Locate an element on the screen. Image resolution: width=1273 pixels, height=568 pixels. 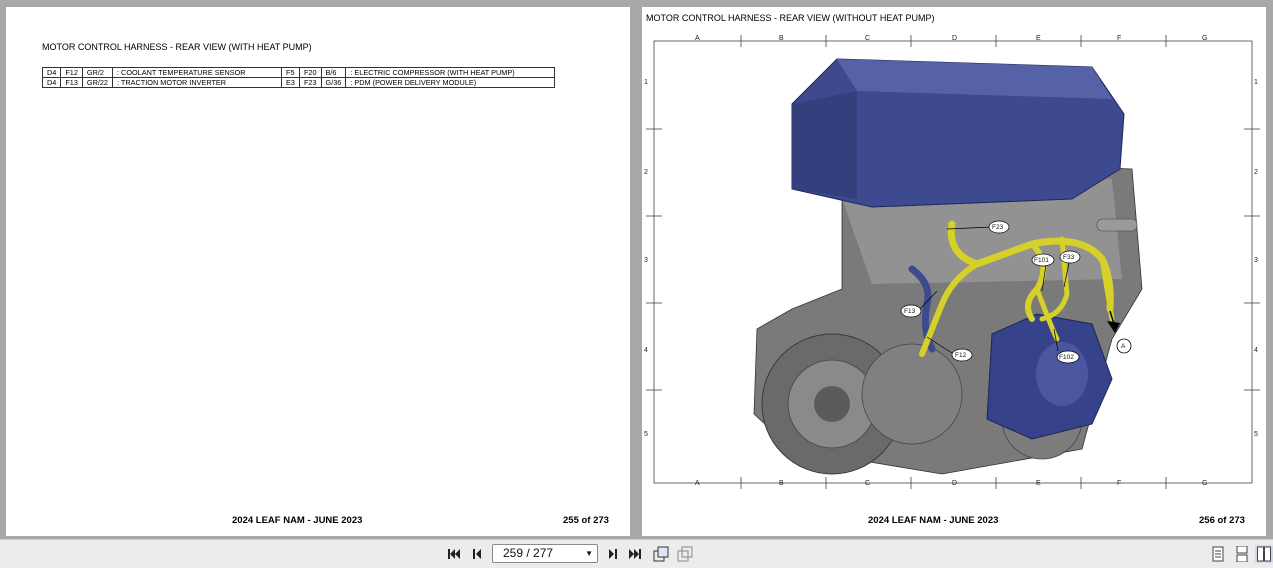
table-cell: : COOLANT TEMPERATURE SENSOR is located at coordinates (197, 72).